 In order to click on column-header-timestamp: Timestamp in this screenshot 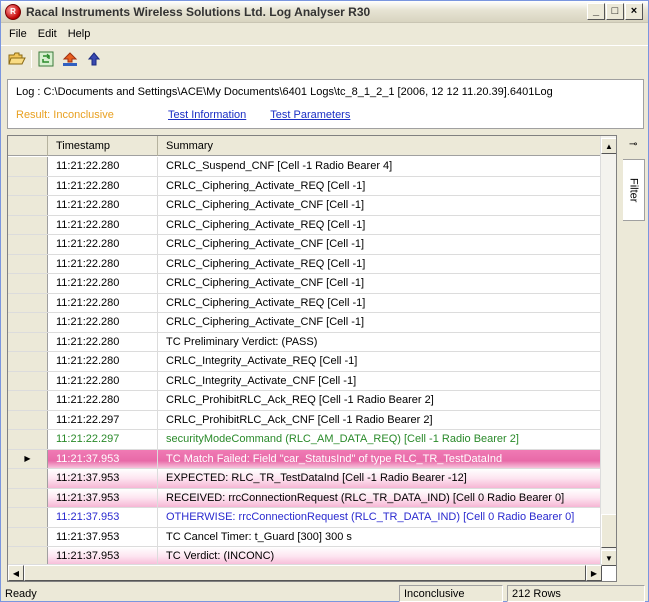, I will do `click(103, 146)`.